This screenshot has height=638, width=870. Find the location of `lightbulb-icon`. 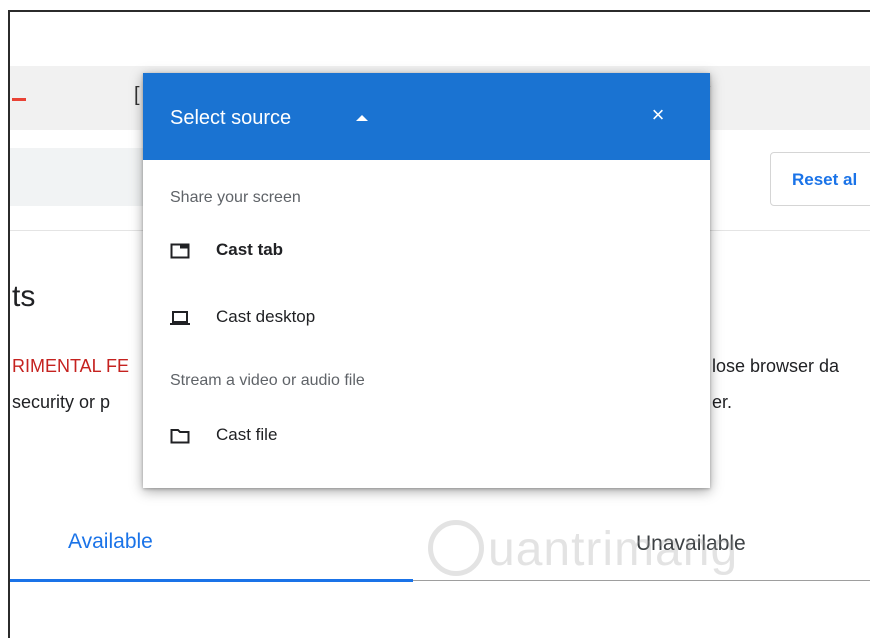

lightbulb-icon is located at coordinates (456, 548).